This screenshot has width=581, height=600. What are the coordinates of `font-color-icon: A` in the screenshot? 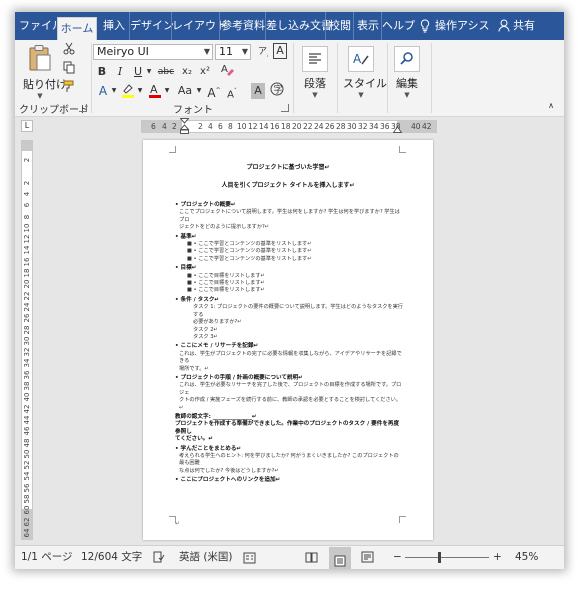 It's located at (155, 90).